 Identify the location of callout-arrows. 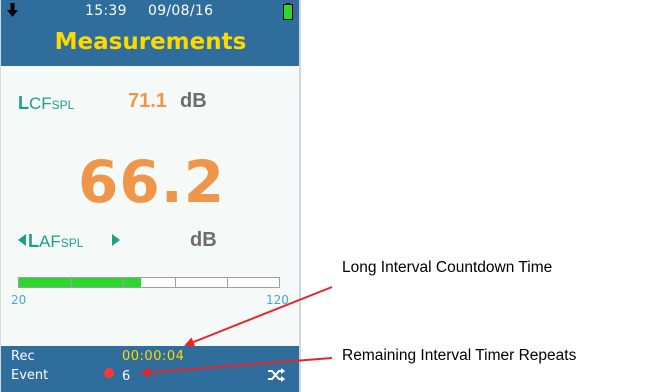
(236, 332).